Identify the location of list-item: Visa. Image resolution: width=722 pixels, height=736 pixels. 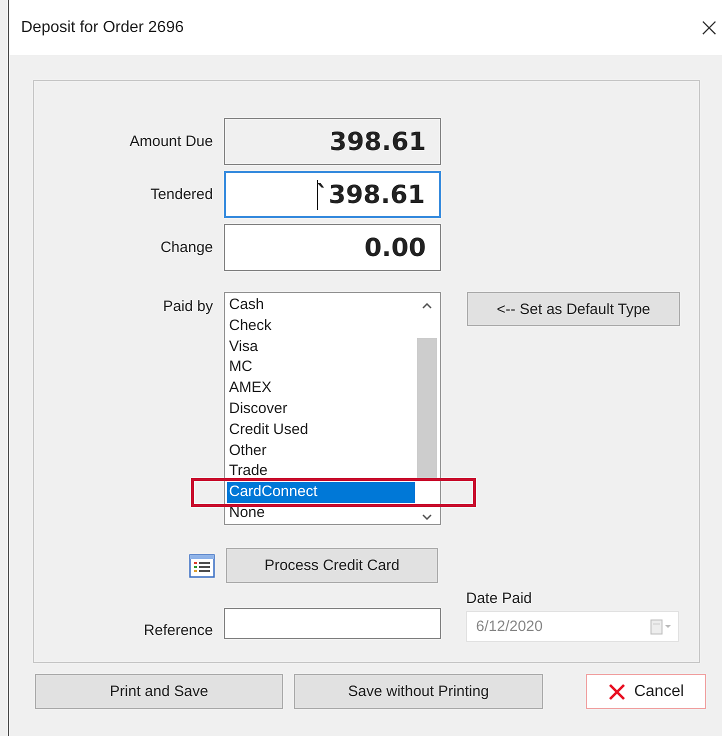
(321, 347).